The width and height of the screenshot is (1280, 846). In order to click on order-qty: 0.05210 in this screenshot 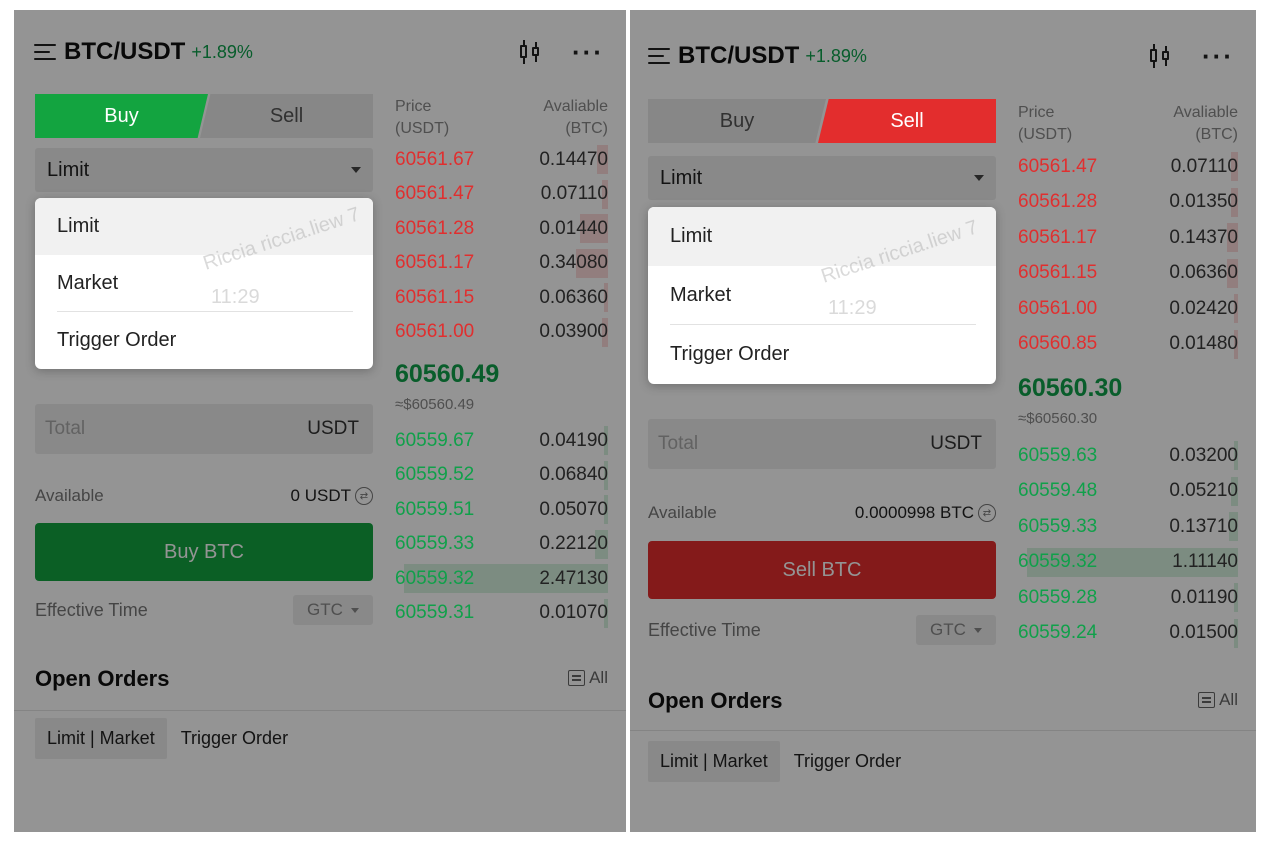, I will do `click(1203, 490)`.